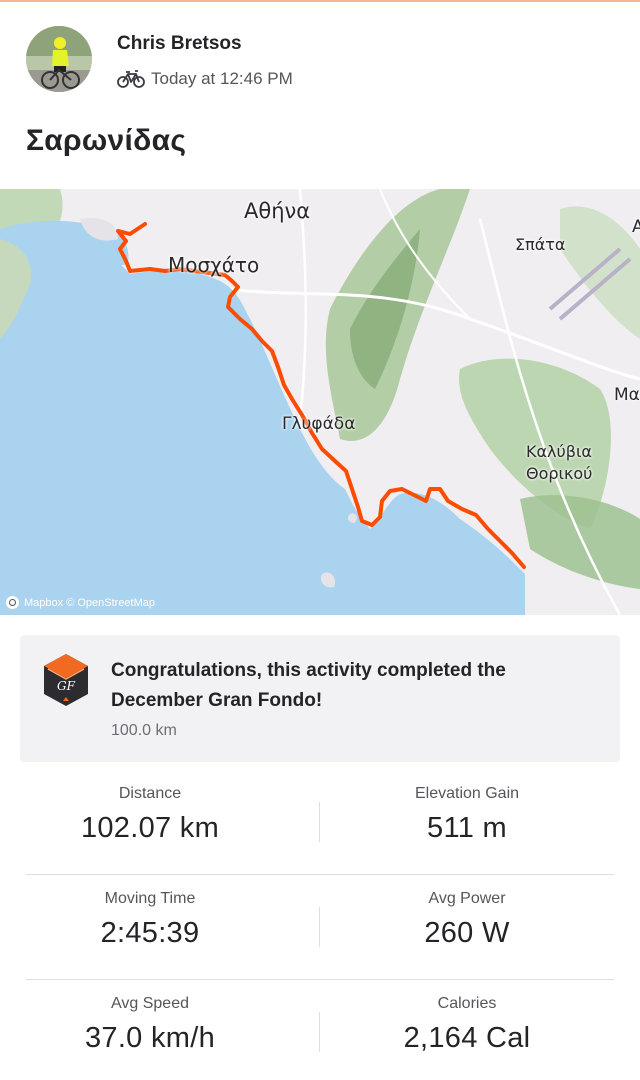 This screenshot has width=640, height=1080. Describe the element at coordinates (467, 933) in the screenshot. I see `stat-value: 260 W` at that location.